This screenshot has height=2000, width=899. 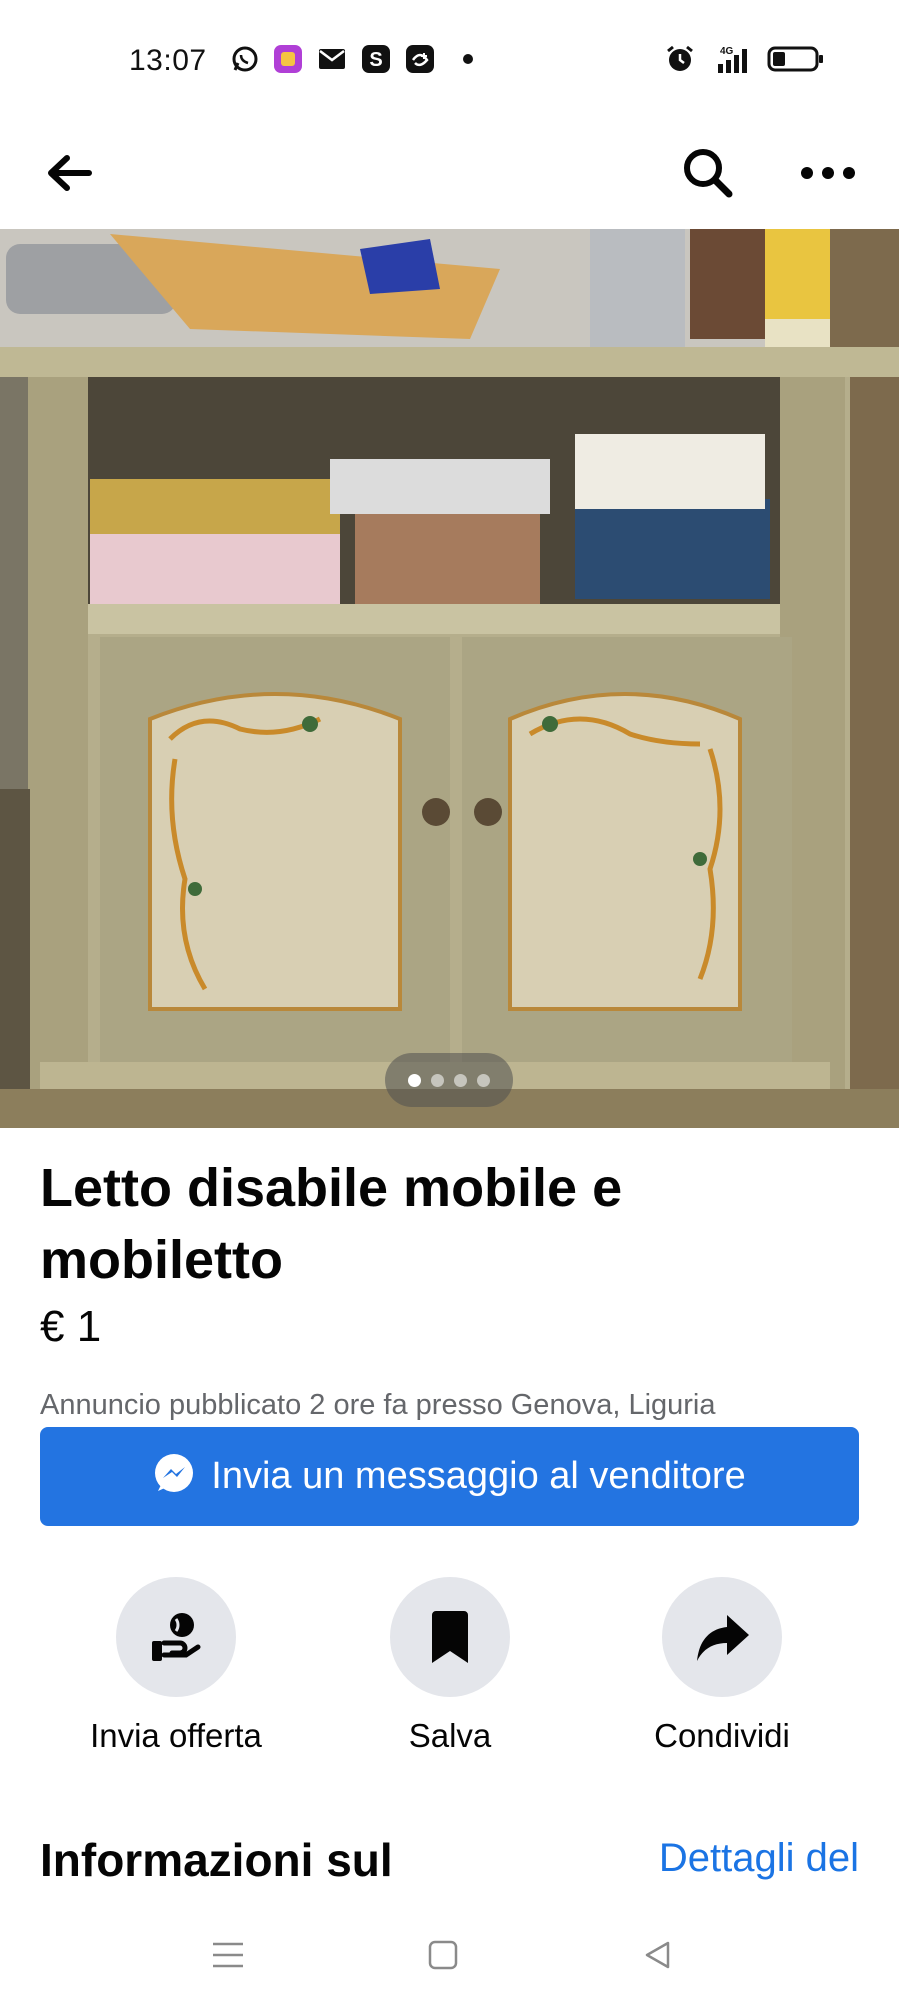 What do you see at coordinates (796, 59) in the screenshot?
I see `battery-icon` at bounding box center [796, 59].